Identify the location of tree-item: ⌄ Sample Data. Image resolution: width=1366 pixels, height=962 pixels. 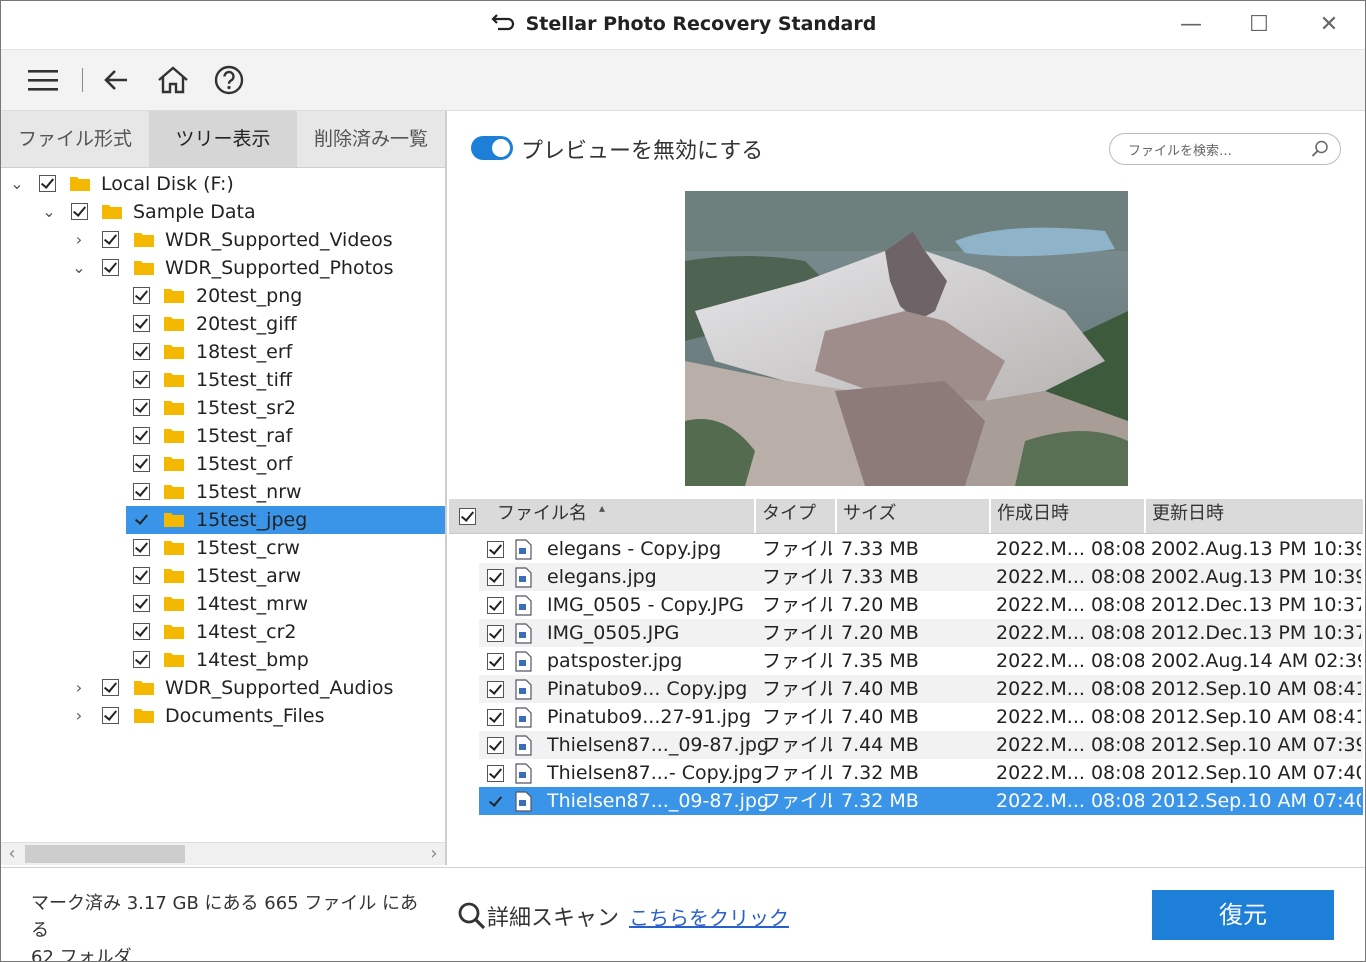
(223, 212).